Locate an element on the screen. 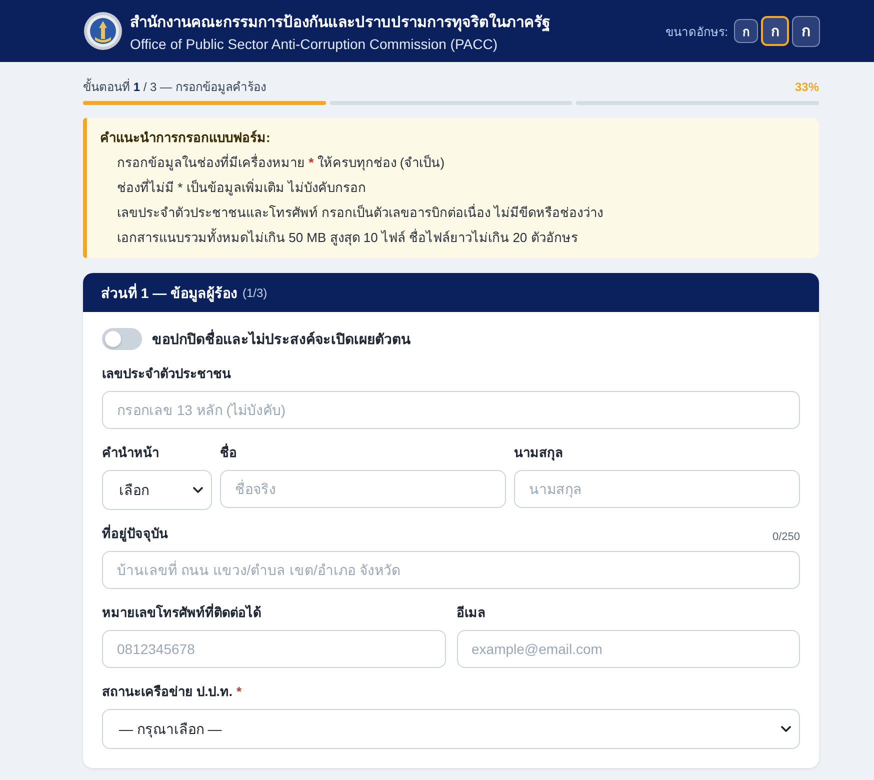 The height and width of the screenshot is (780, 874). text-input: 0812345678 is located at coordinates (274, 649).